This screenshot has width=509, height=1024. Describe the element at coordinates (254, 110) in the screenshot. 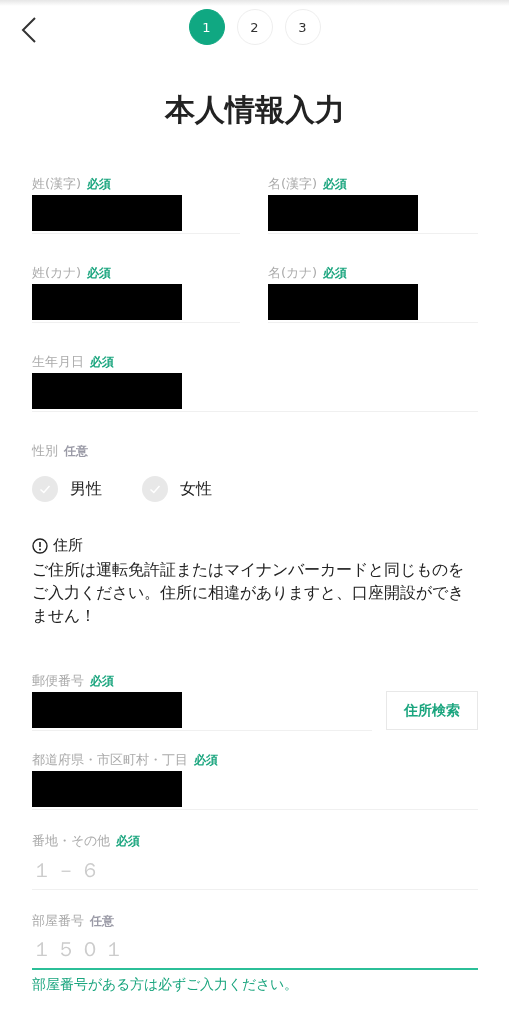

I see `page-title: 本人情報入力` at that location.